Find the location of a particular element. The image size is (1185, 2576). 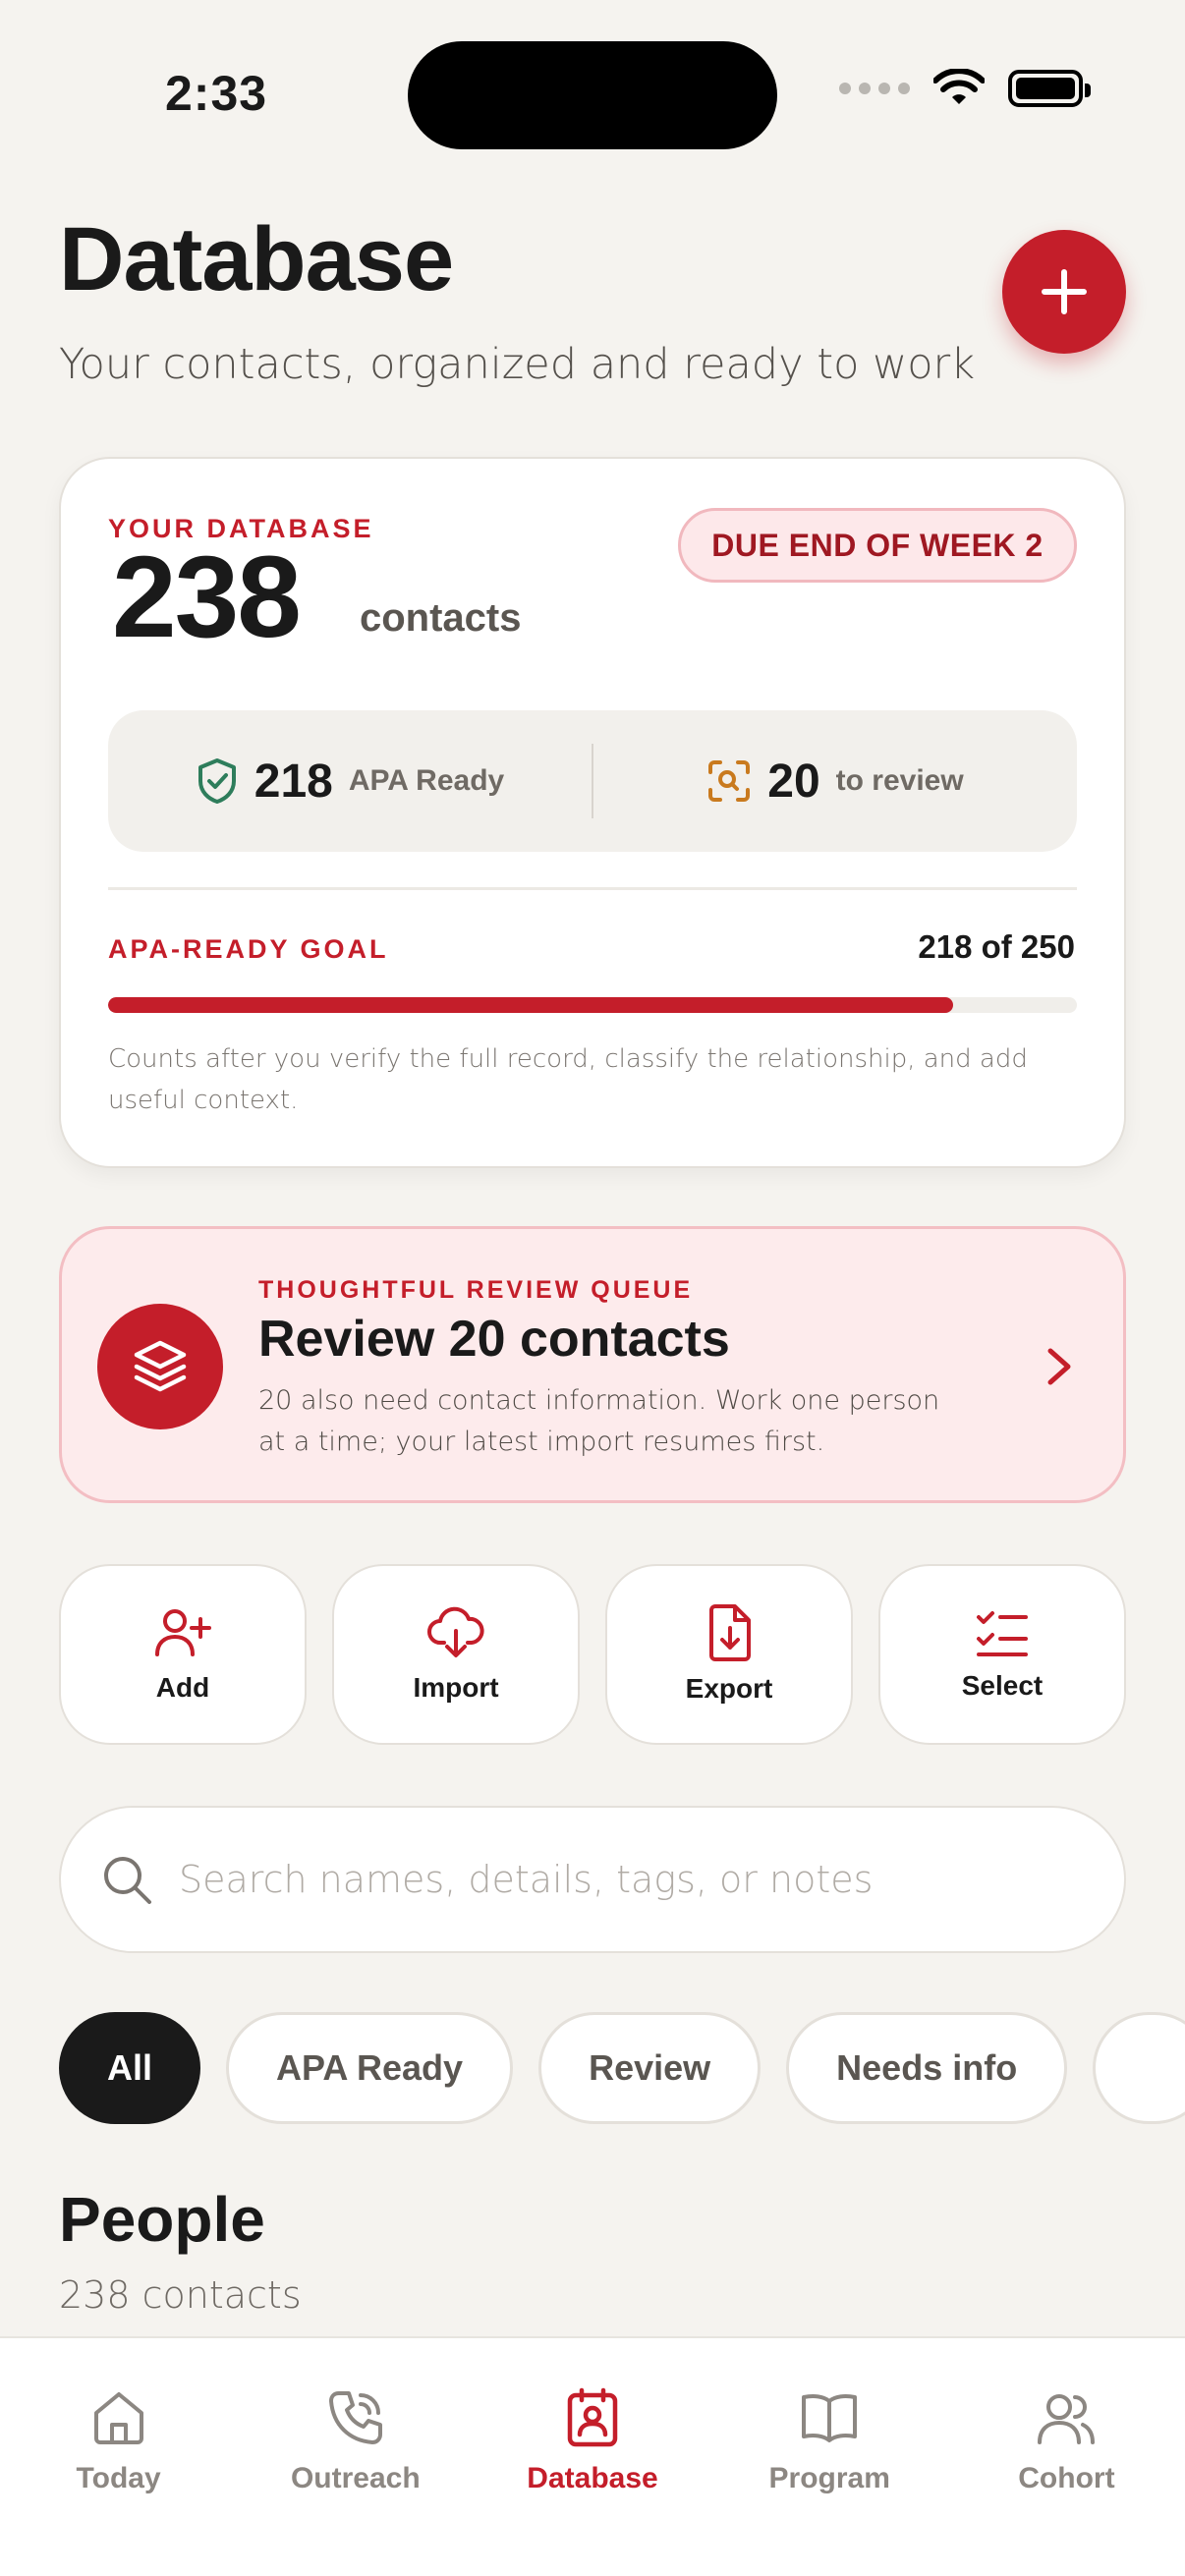

filter-chip-needs-info: Needs info is located at coordinates (927, 2068).